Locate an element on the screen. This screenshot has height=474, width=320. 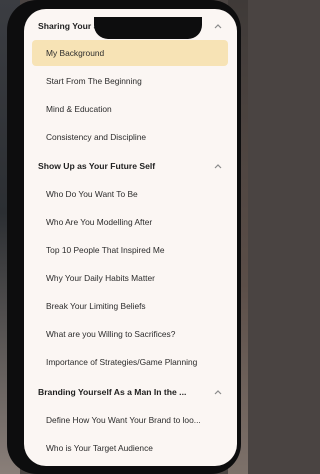
lesson-item-who-are-you-modelling-after: Who Are You Modelling After is located at coordinates (130, 222).